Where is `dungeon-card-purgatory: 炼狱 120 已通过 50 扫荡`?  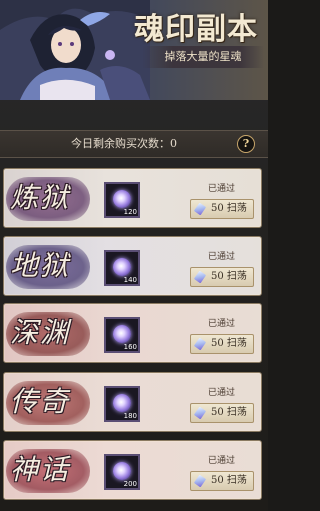 dungeon-card-purgatory: 炼狱 120 已通过 50 扫荡 is located at coordinates (132, 198).